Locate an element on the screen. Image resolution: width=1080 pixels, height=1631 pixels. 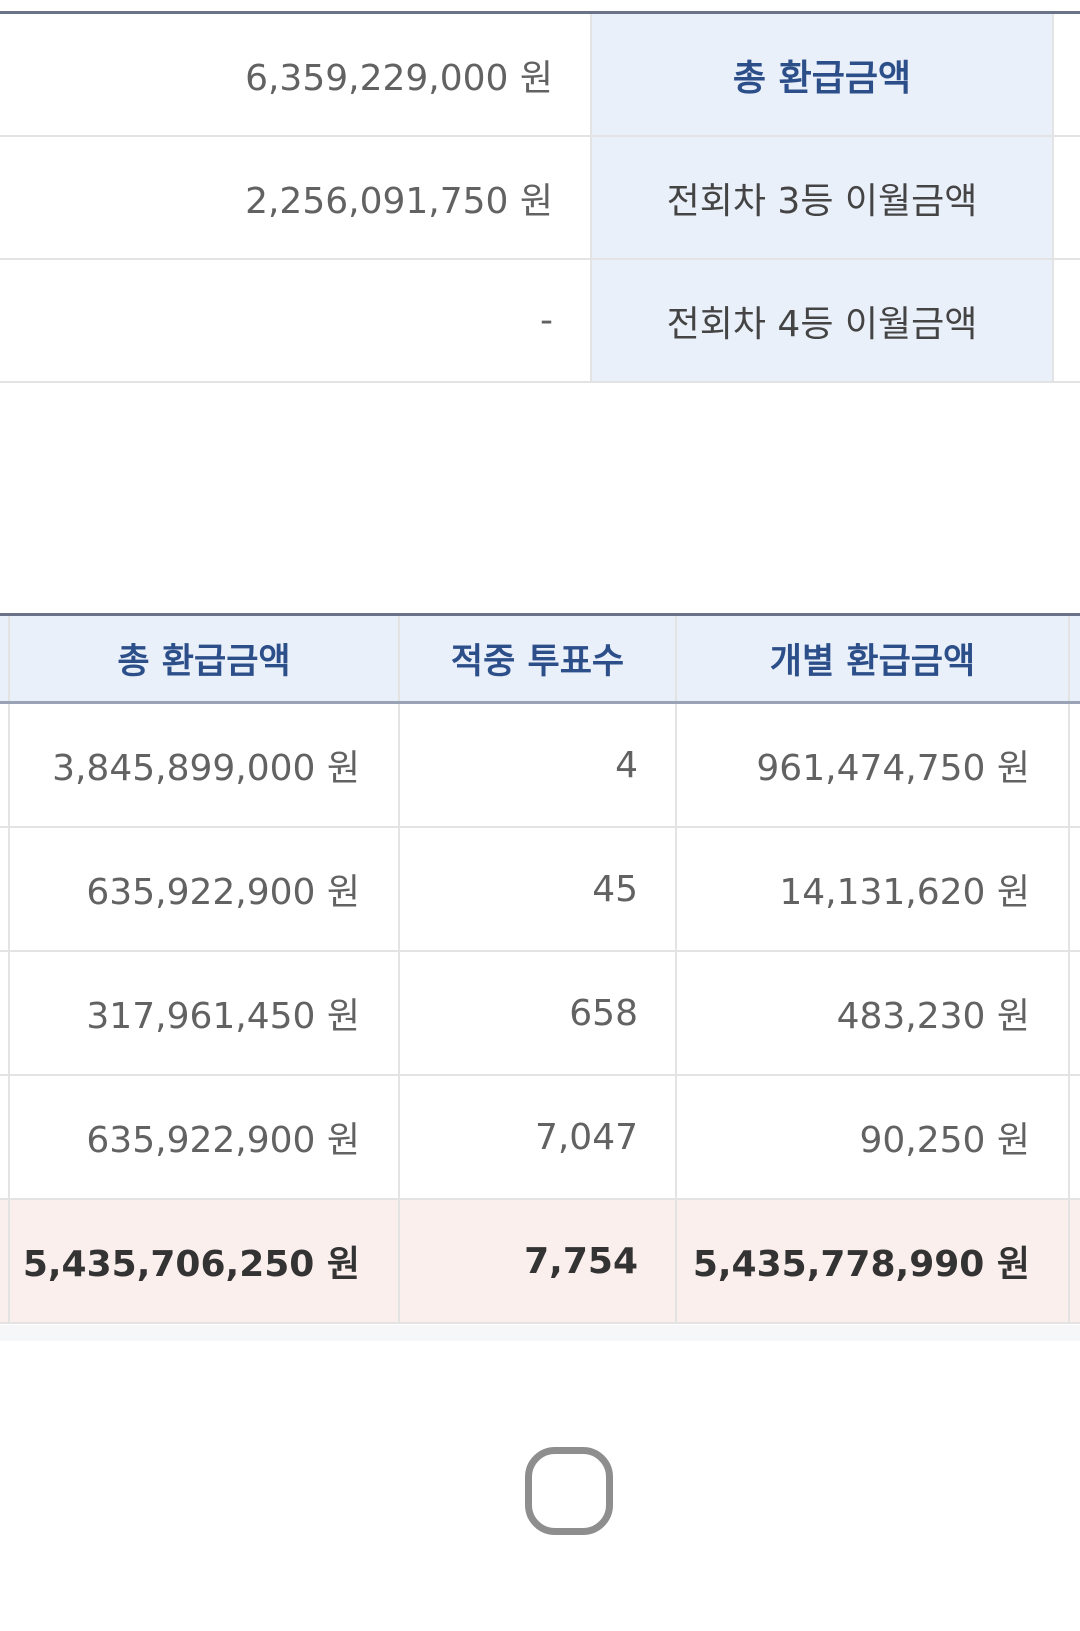
table-total-row: 5,435,706,250 원 7,754 5,435,778,990 원 is located at coordinates (540, 1262).